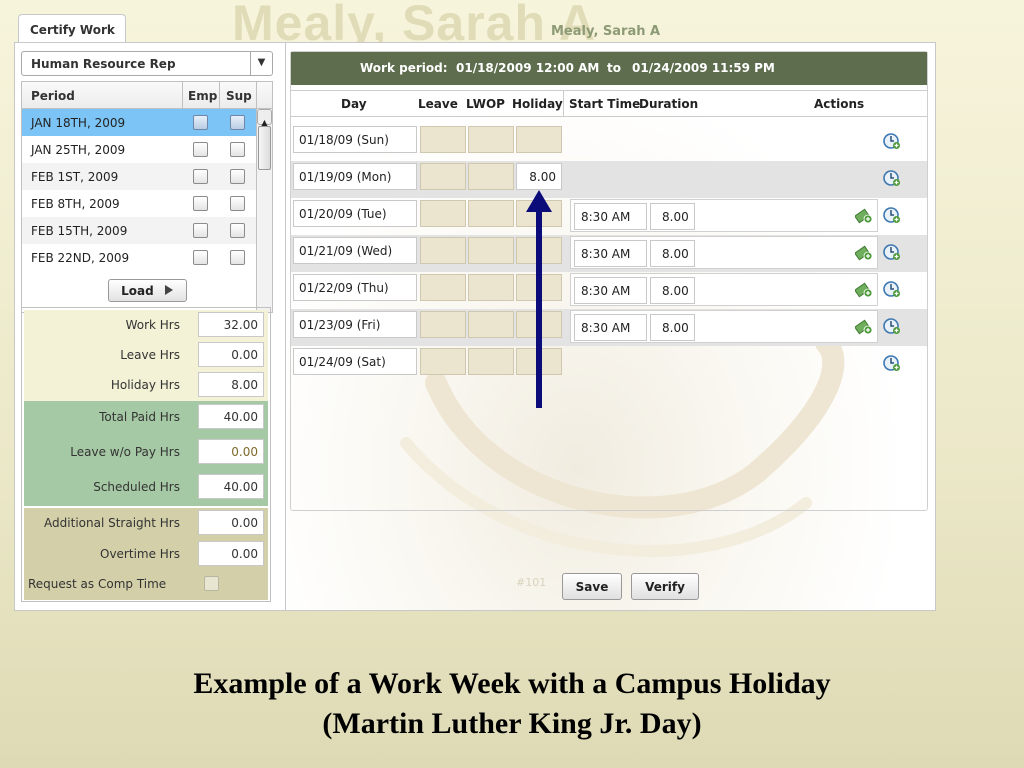 This screenshot has height=768, width=1024. I want to click on holiday-input, so click(539, 139).